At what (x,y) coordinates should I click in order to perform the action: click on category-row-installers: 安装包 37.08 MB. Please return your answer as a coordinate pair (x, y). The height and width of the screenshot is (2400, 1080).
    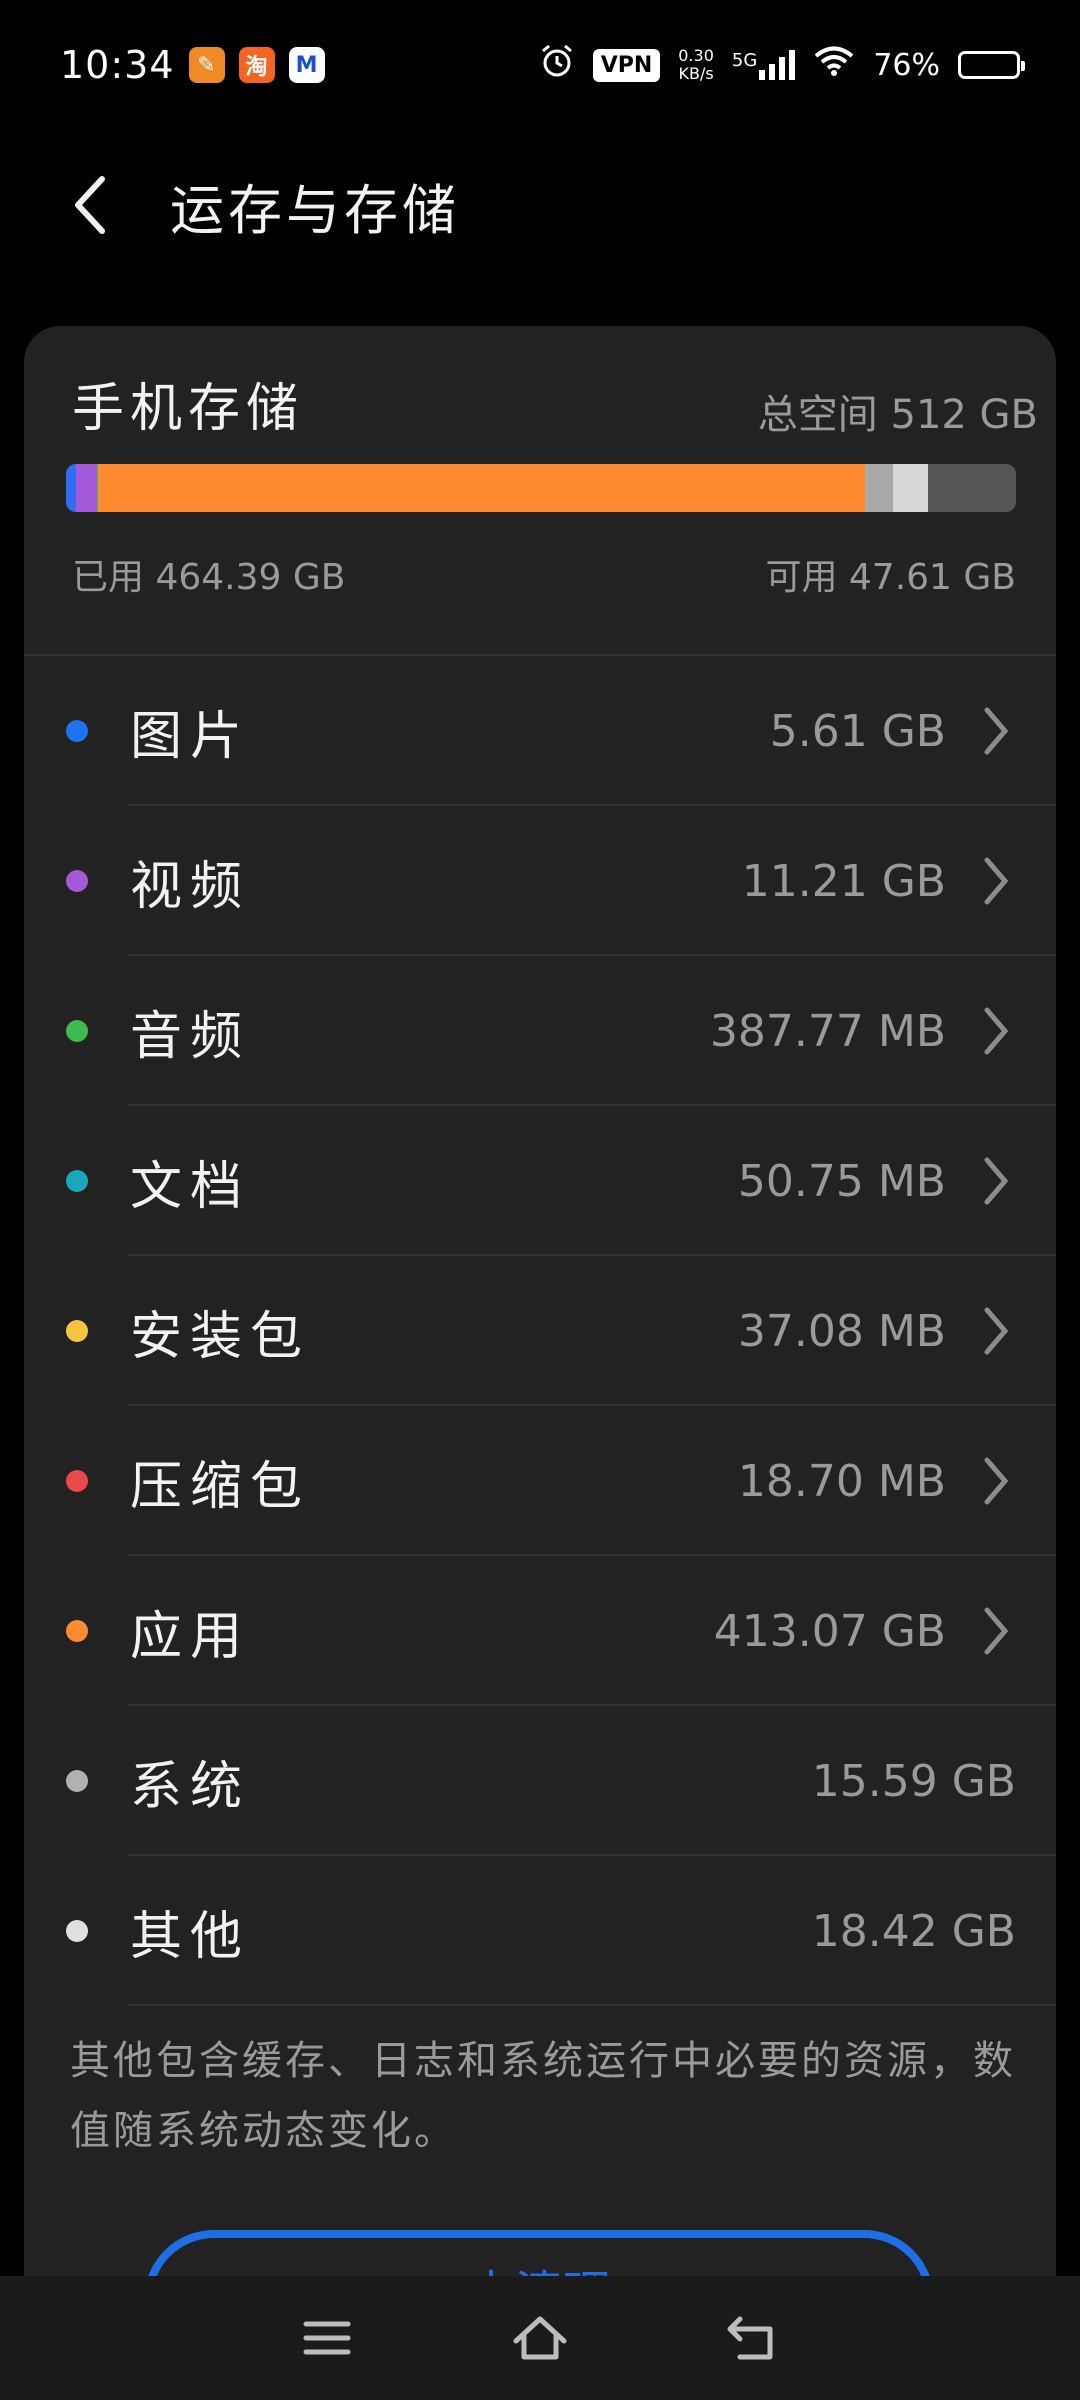
    Looking at the image, I should click on (540, 1331).